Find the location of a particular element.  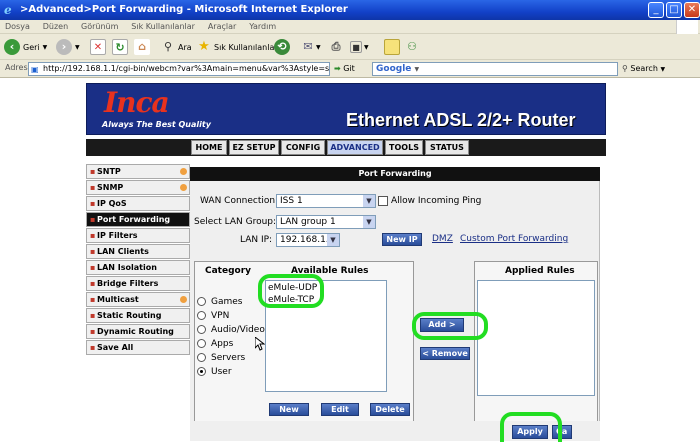

lan-ip-label: LAN IP: is located at coordinates (256, 240).